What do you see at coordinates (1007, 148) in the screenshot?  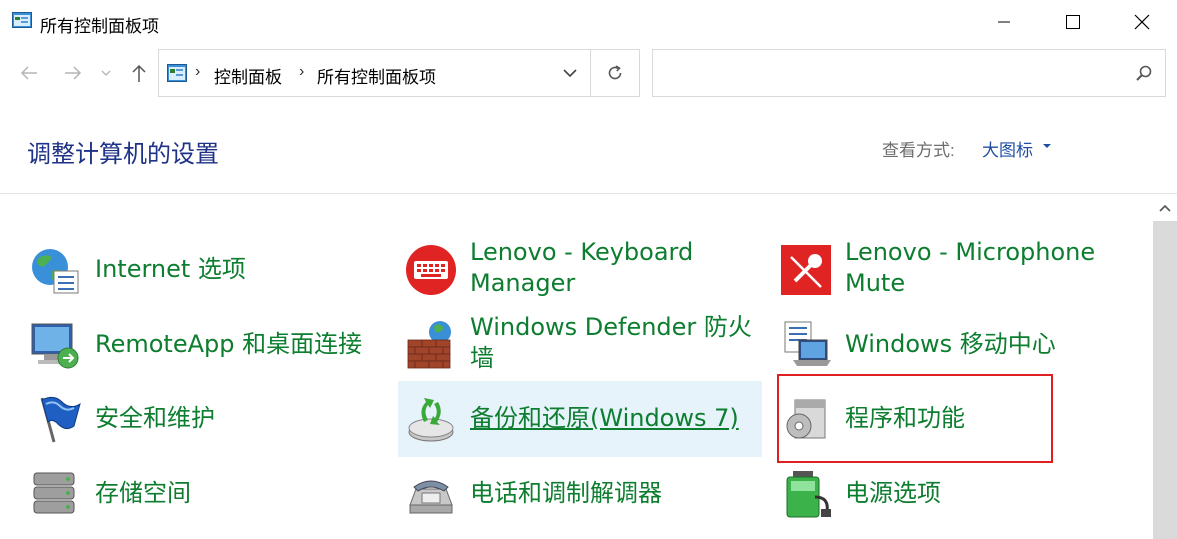 I see `view-by-dropdown: 大图标` at bounding box center [1007, 148].